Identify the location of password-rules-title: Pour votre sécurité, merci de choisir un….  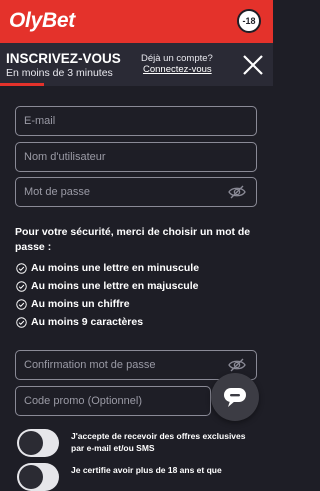
(133, 239).